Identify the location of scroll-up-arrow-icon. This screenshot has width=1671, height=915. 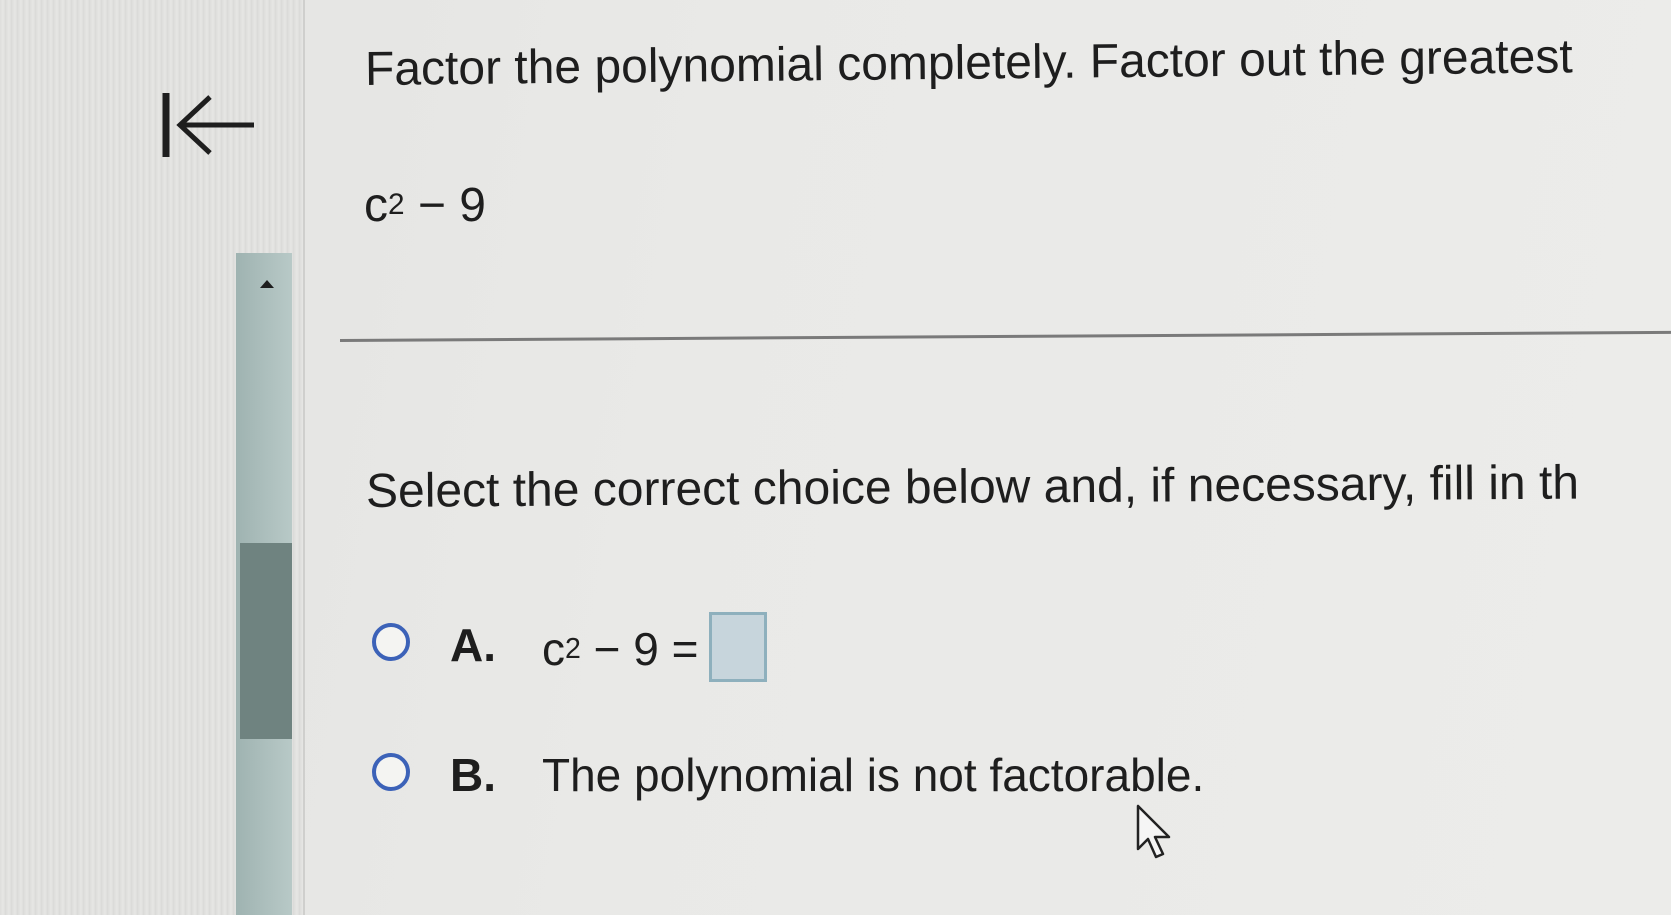
(267, 284).